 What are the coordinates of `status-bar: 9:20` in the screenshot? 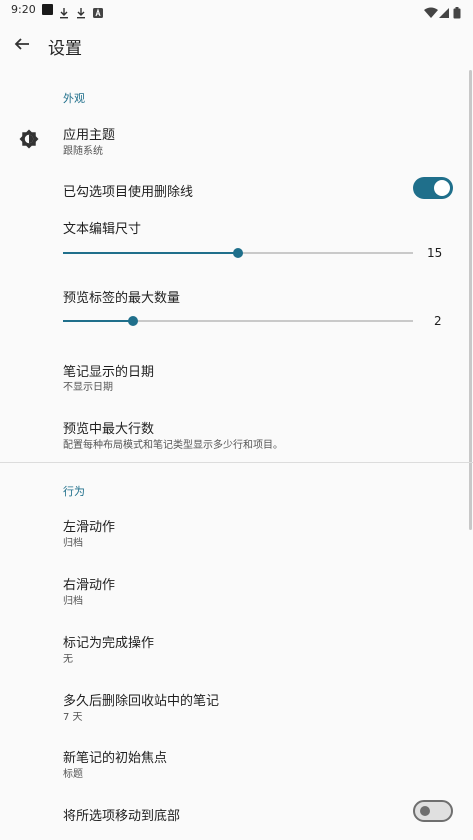 It's located at (236, 11).